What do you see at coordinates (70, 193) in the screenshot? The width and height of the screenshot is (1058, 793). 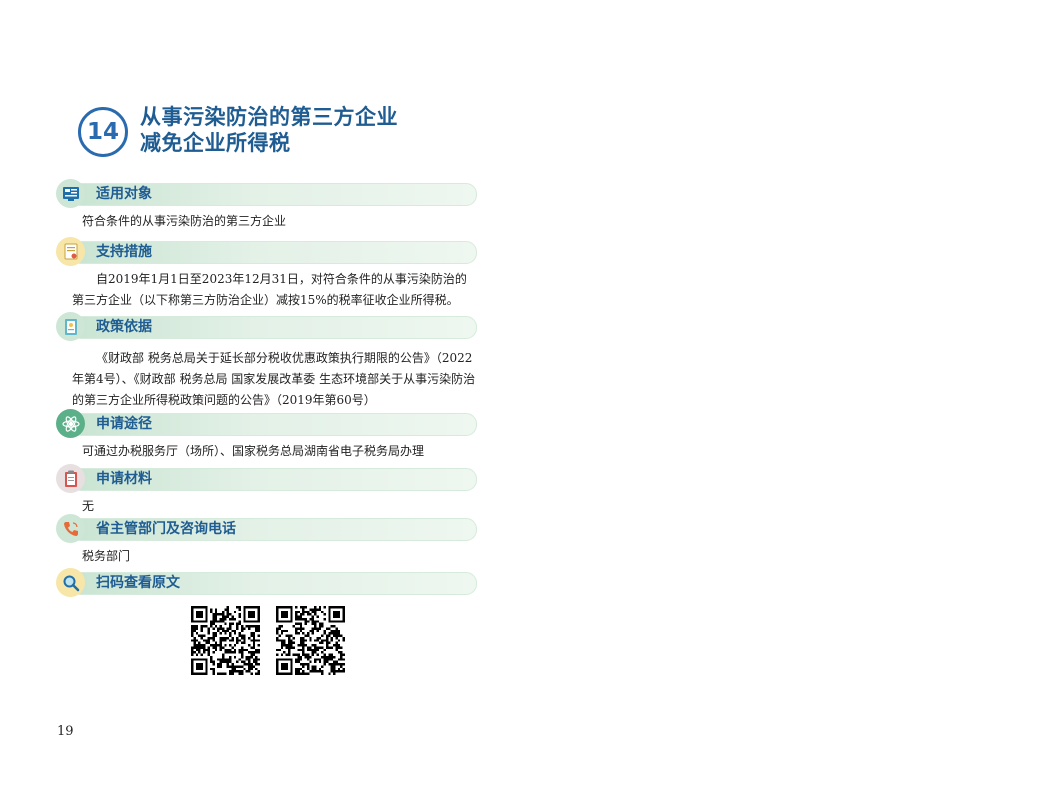 I see `document-card-icon` at bounding box center [70, 193].